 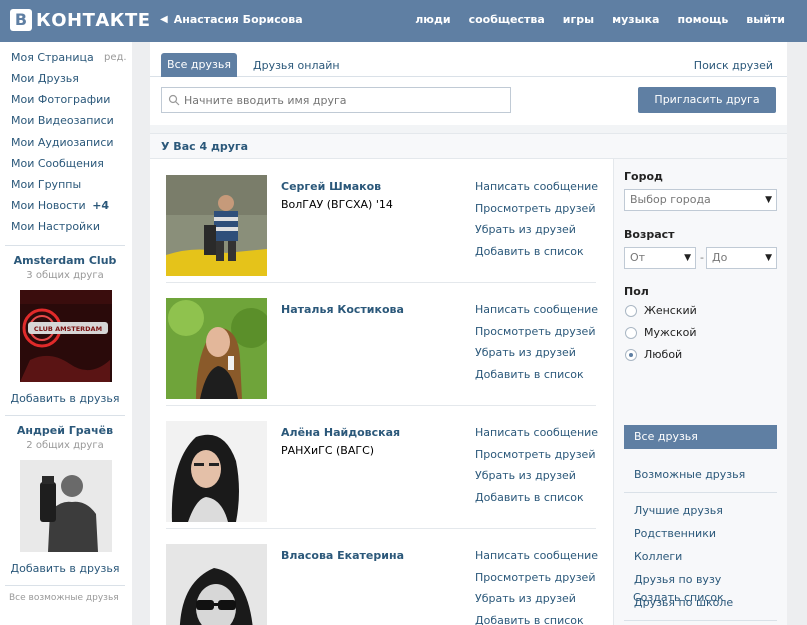 I want to click on menu-my-photos: Мои Фотографии, so click(x=60, y=99).